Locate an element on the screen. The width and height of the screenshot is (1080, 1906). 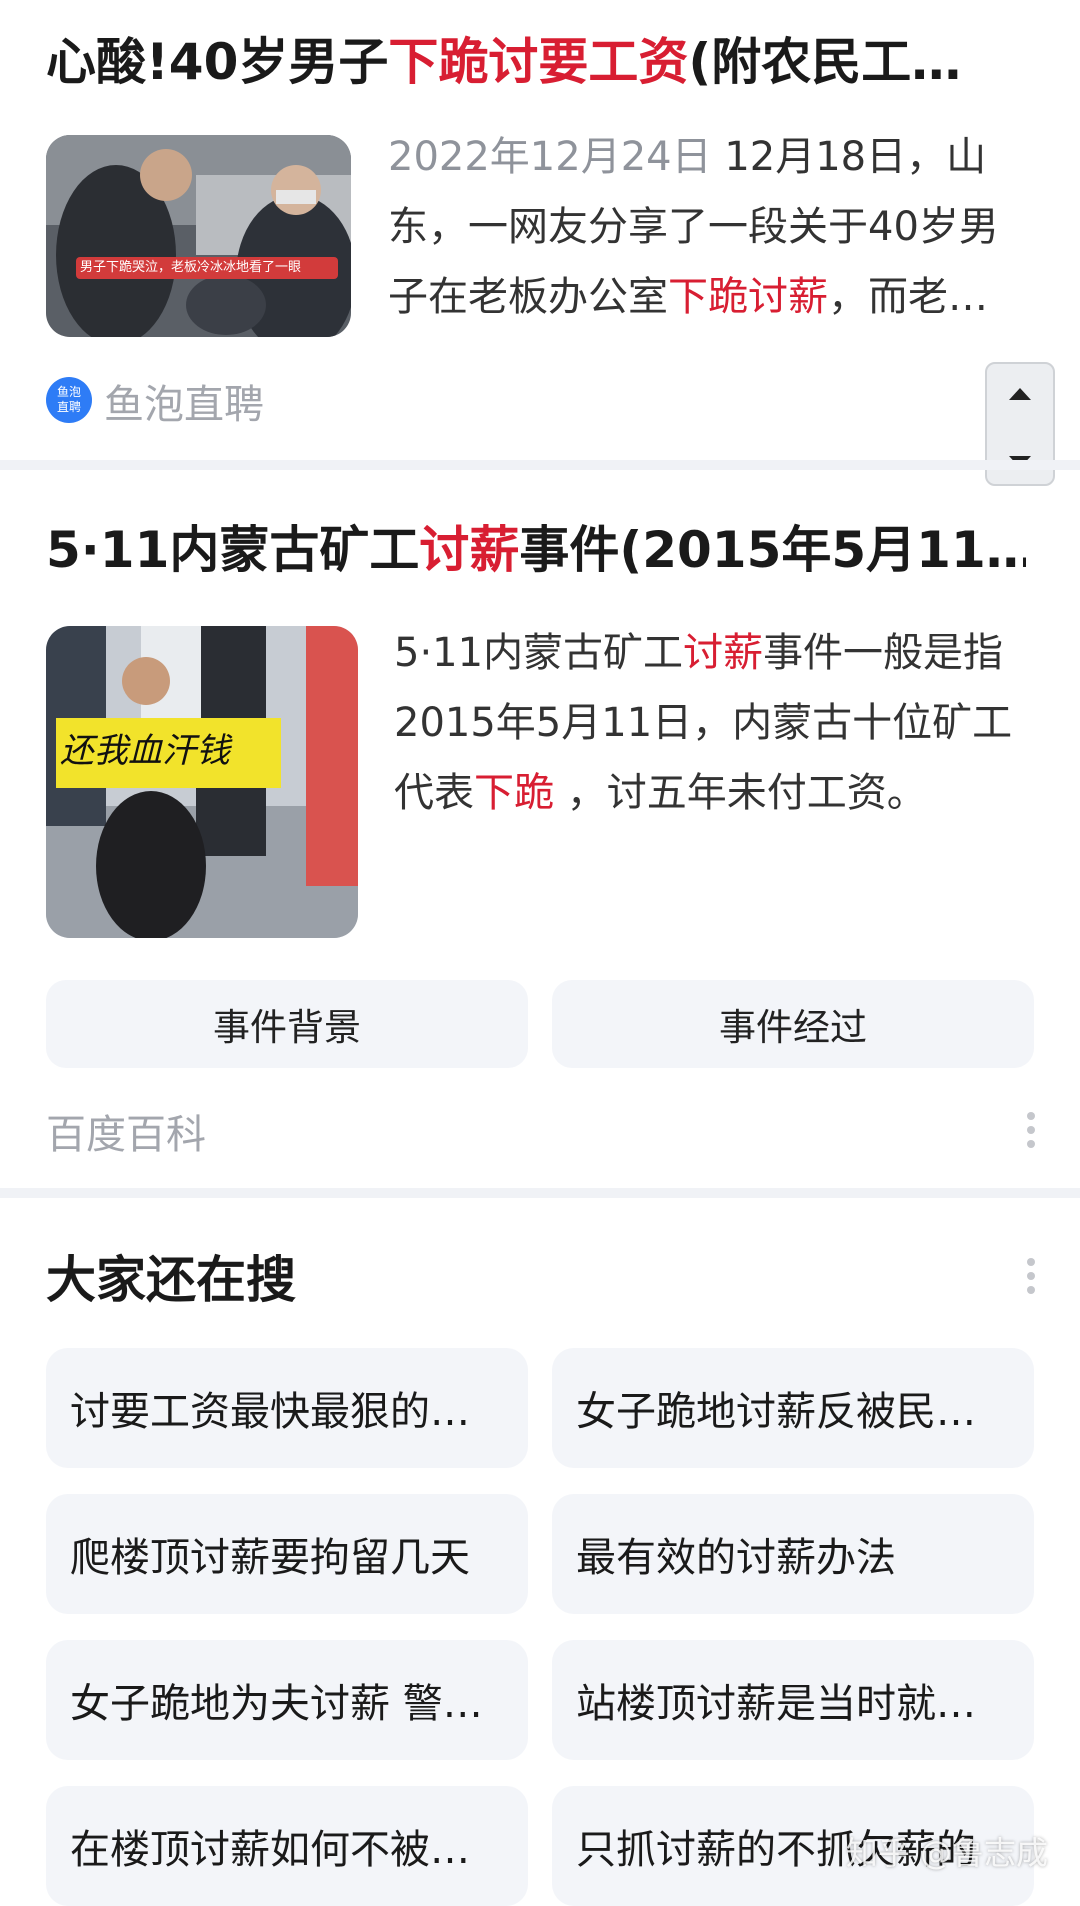
result1-title-highlight: 下跪讨要工资 is located at coordinates (538, 62).